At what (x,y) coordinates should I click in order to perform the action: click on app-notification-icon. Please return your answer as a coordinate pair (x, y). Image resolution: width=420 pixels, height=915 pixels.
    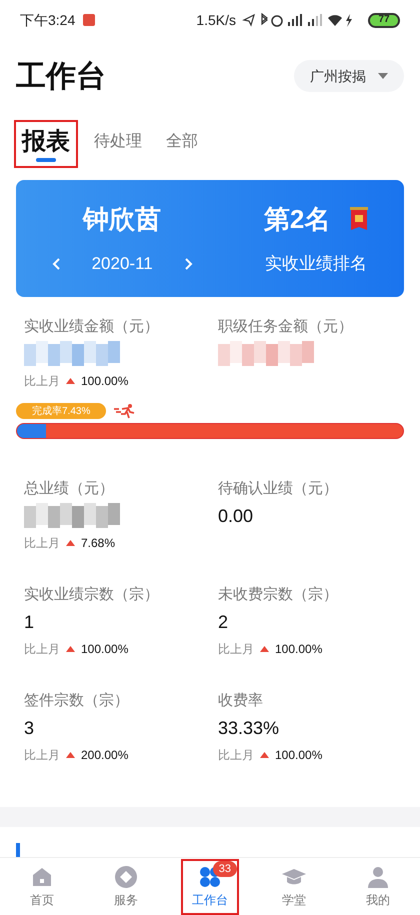
    Looking at the image, I should click on (89, 20).